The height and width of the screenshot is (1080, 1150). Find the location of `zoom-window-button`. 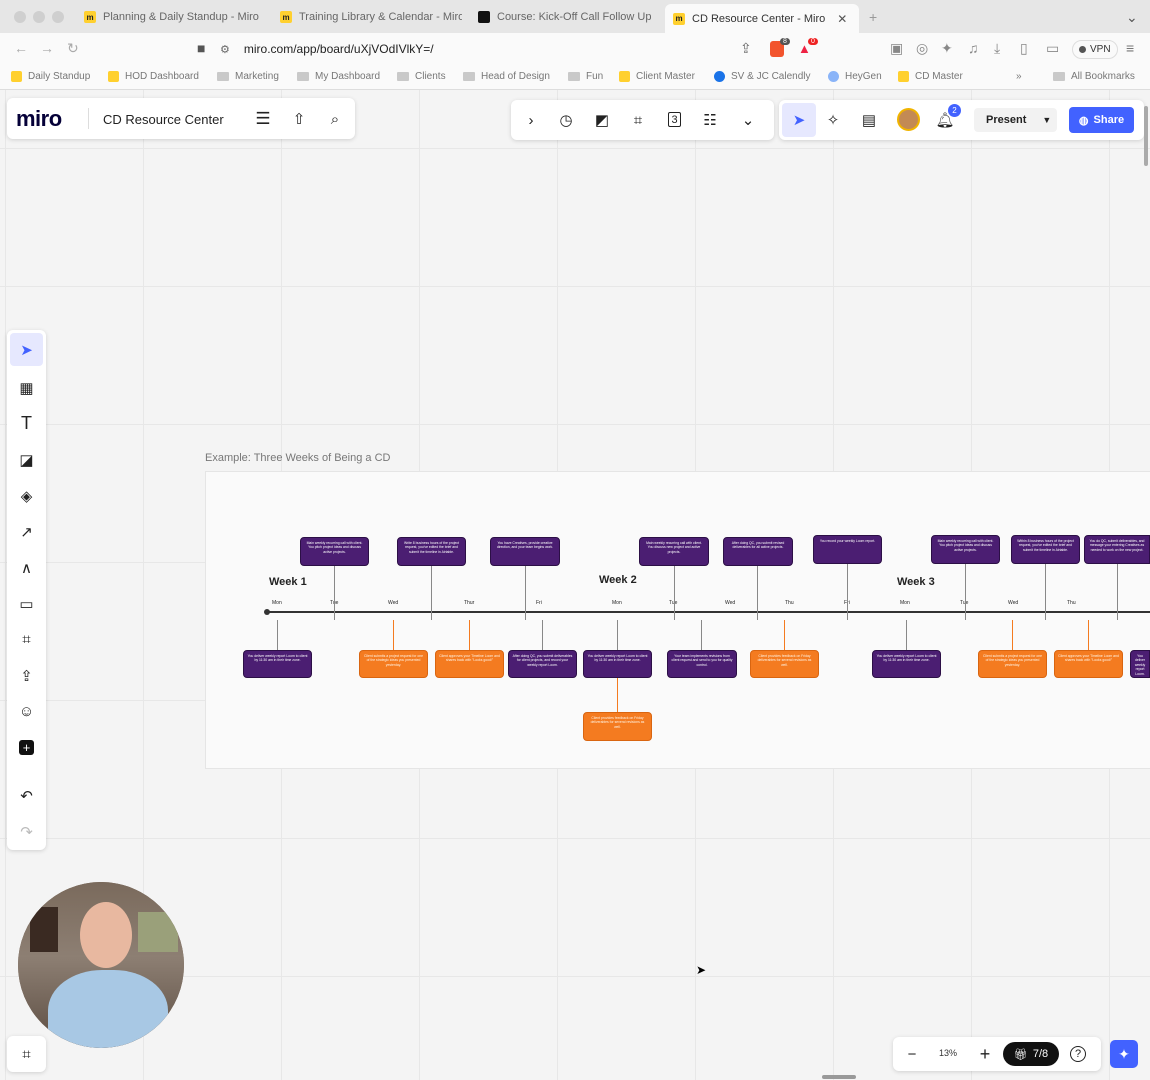

zoom-window-button is located at coordinates (58, 17).